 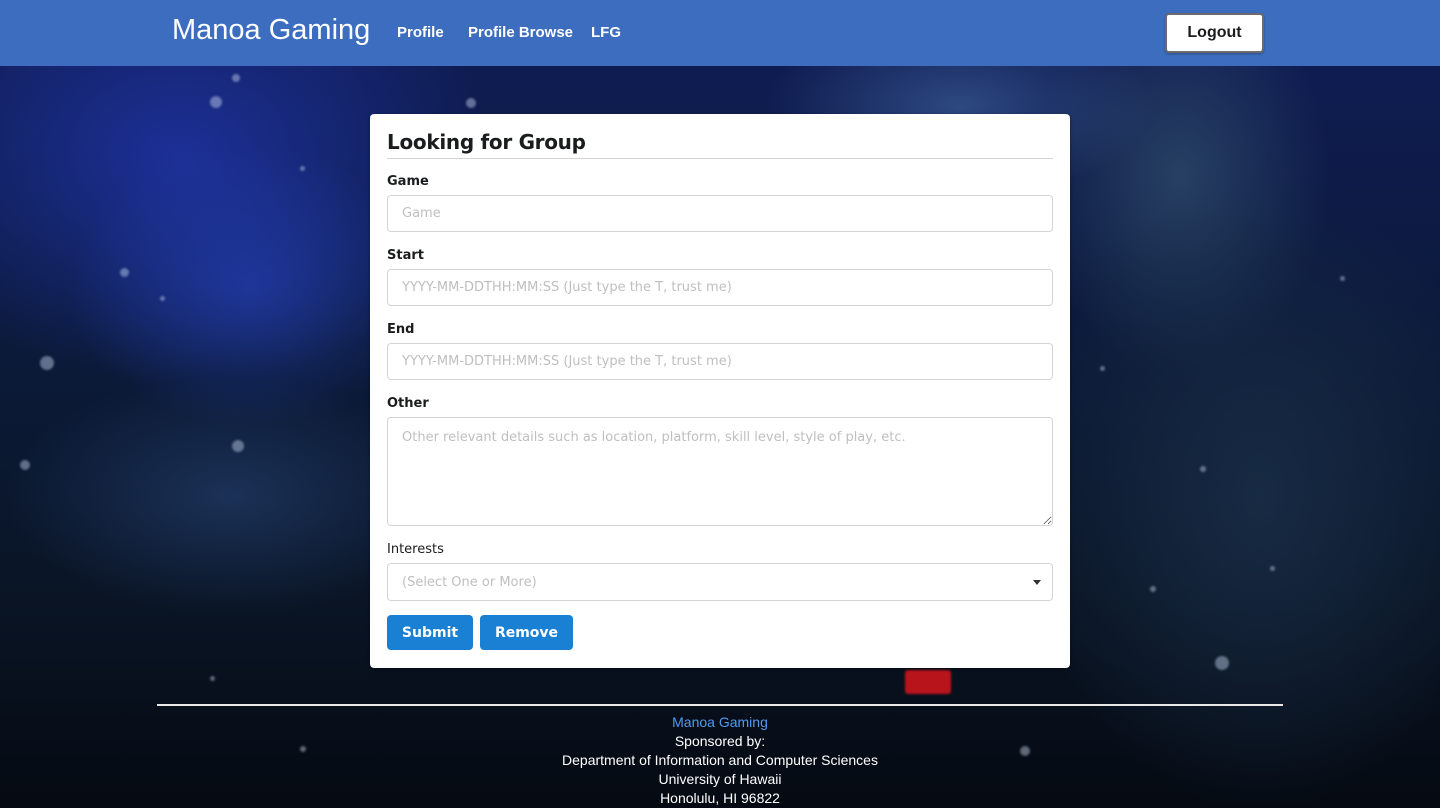 I want to click on remove-button: Remove, so click(x=526, y=632).